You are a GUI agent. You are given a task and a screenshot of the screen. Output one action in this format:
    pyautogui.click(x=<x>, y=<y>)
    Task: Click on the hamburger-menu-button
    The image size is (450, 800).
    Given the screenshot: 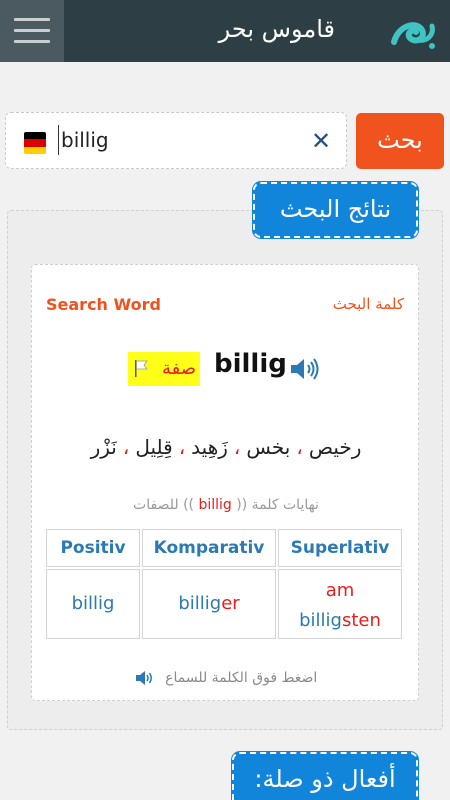 What is the action you would take?
    pyautogui.click(x=32, y=31)
    